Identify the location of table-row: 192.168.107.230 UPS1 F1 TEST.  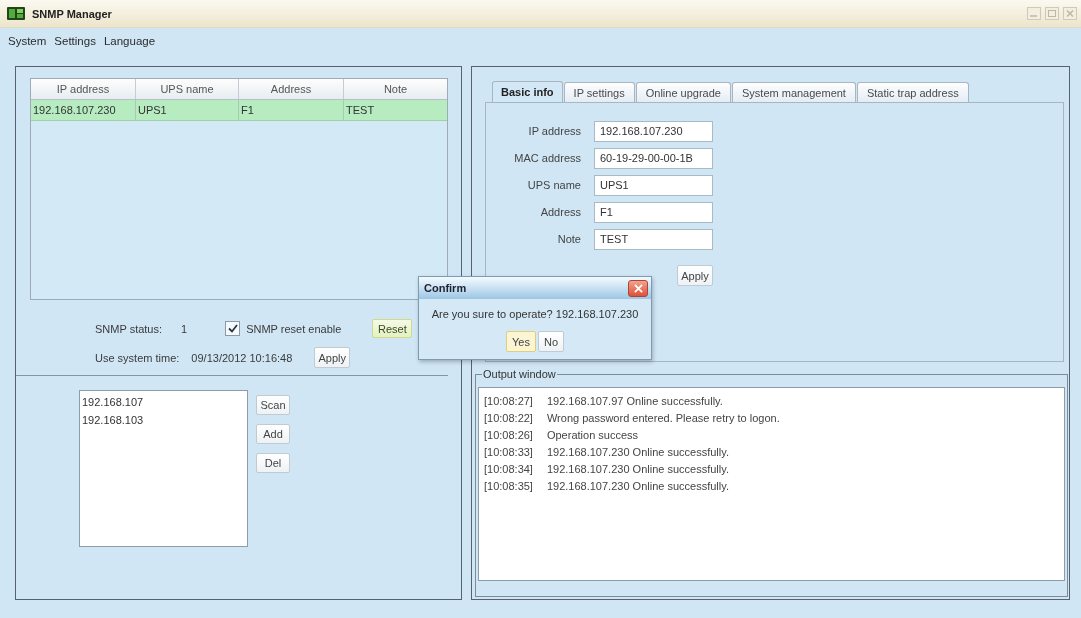
(239, 110).